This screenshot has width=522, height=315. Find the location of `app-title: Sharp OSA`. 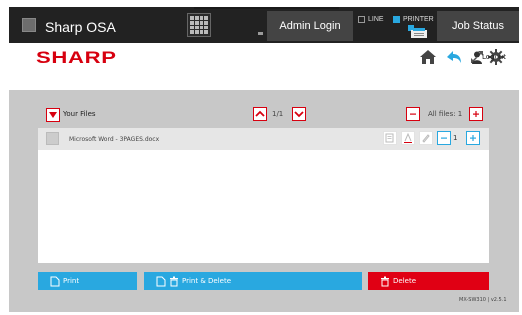

app-title: Sharp OSA is located at coordinates (80, 27).